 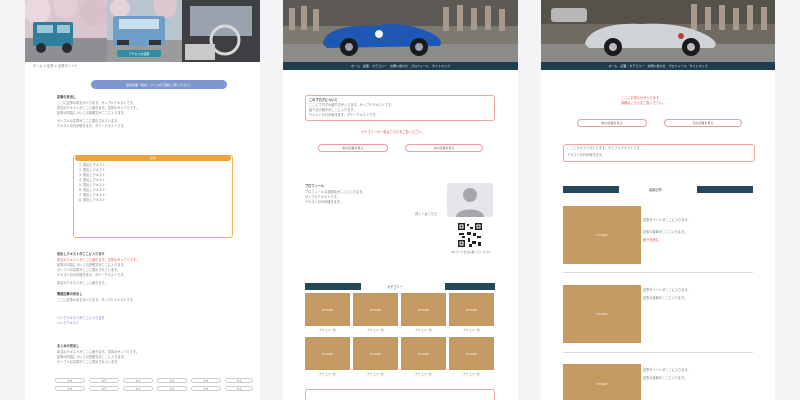 What do you see at coordinates (665, 378) in the screenshot?
I see `post-excerpt: 記事の抜粋がここに入ります。` at bounding box center [665, 378].